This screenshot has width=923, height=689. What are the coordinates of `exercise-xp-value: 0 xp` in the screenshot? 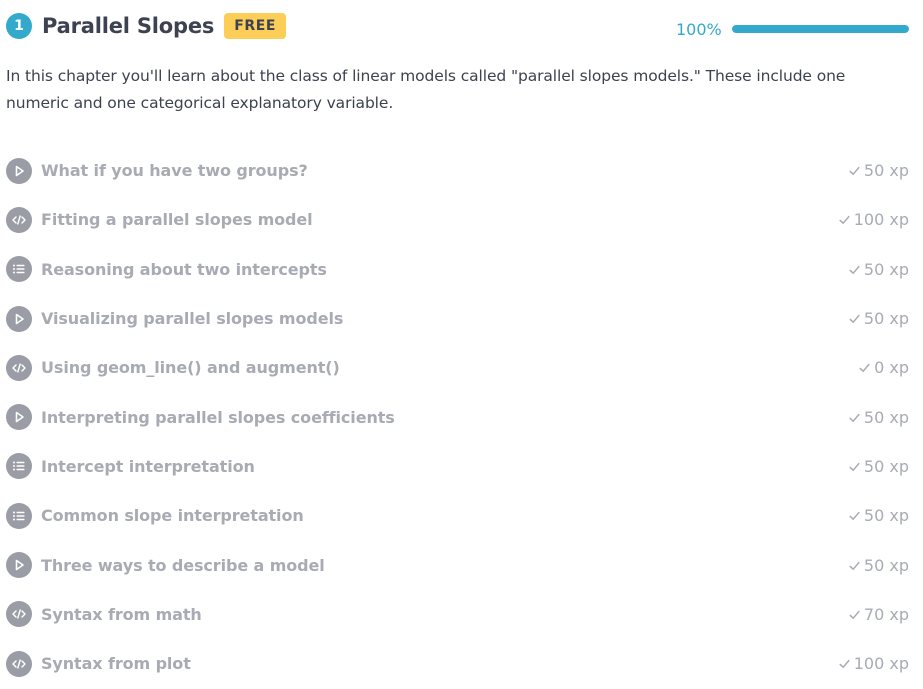 It's located at (891, 368).